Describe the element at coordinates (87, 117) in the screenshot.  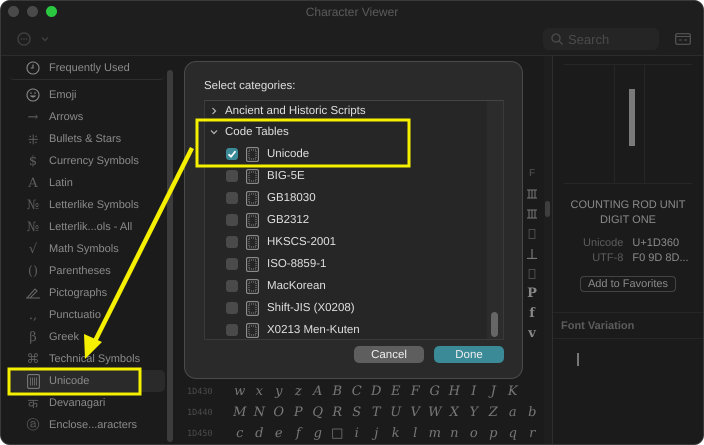
I see `sidebar-item: → Arrows` at that location.